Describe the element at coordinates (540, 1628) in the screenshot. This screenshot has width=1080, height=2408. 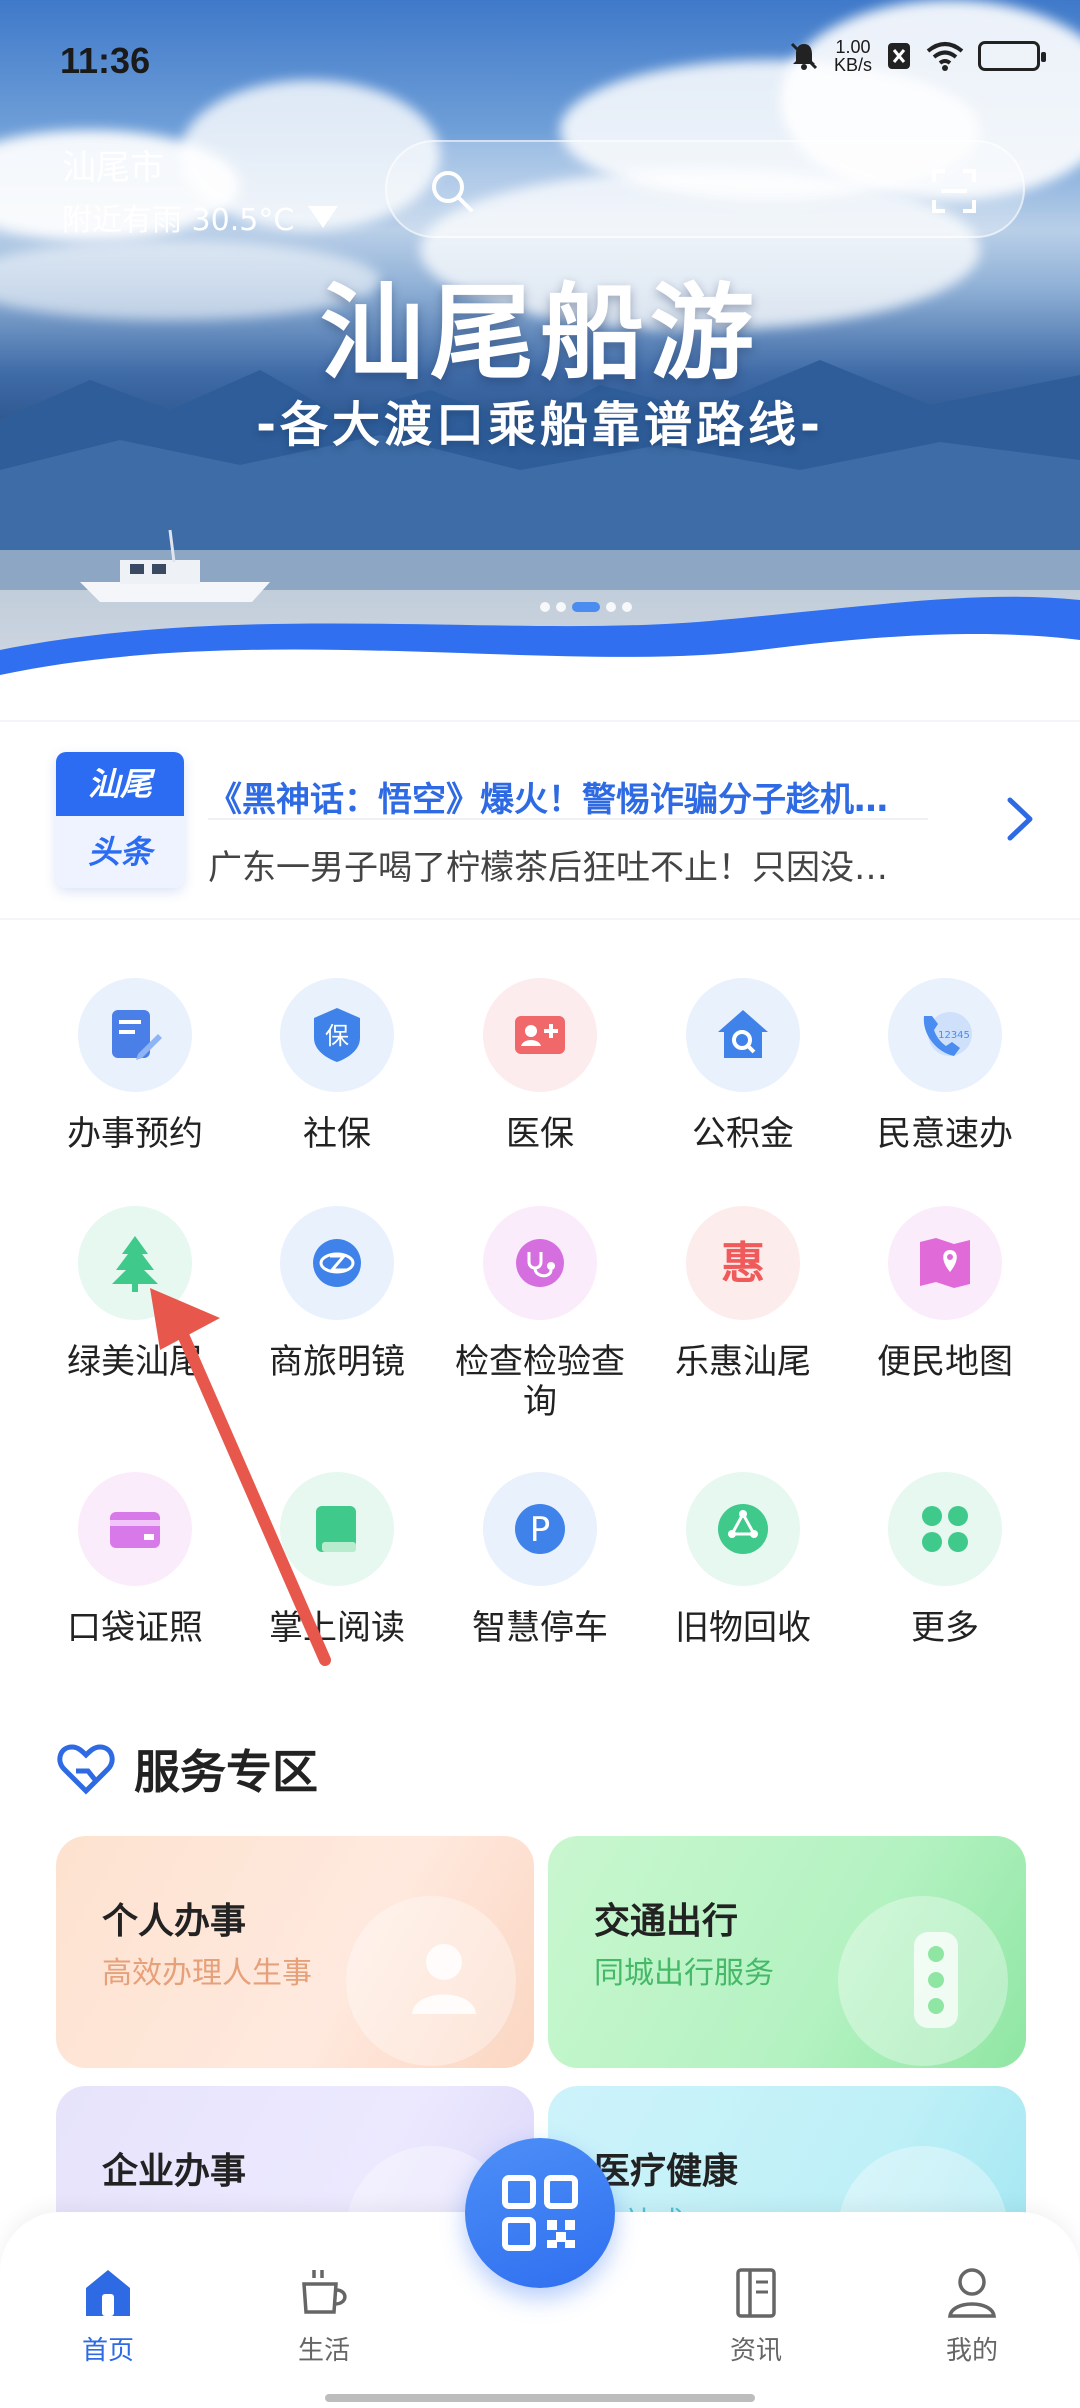
I see `grid-item-label: 智慧停车` at that location.